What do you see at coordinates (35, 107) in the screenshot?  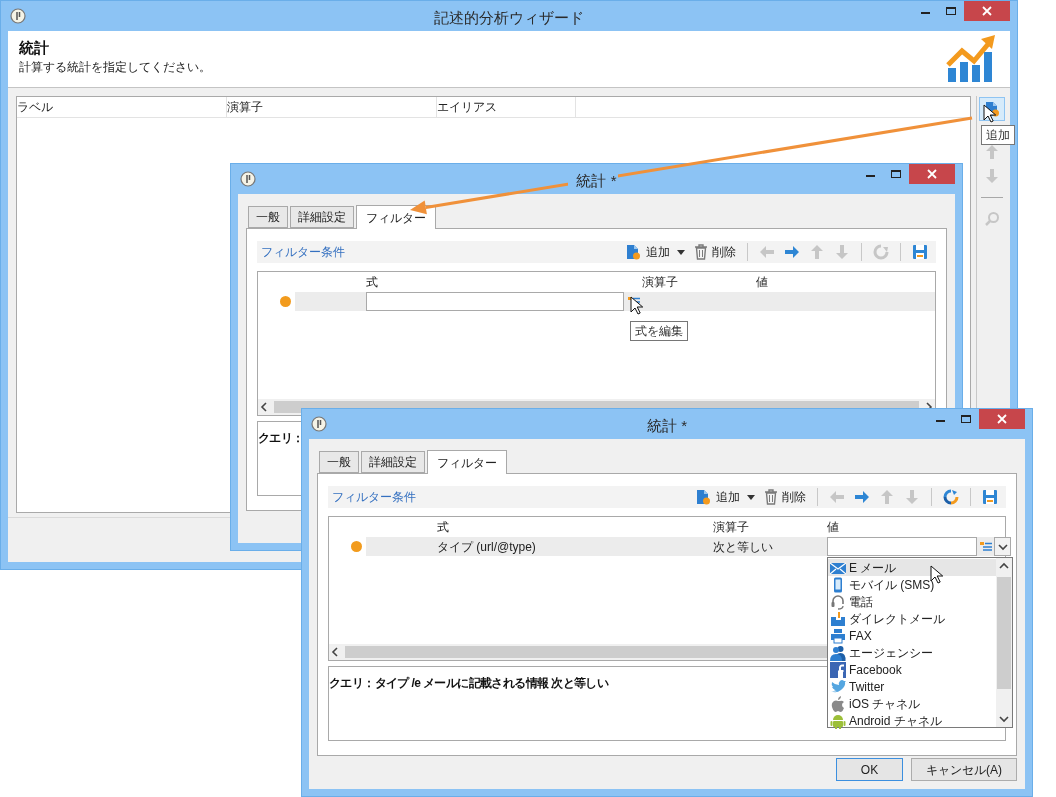 I see `column-header: ラベル` at bounding box center [35, 107].